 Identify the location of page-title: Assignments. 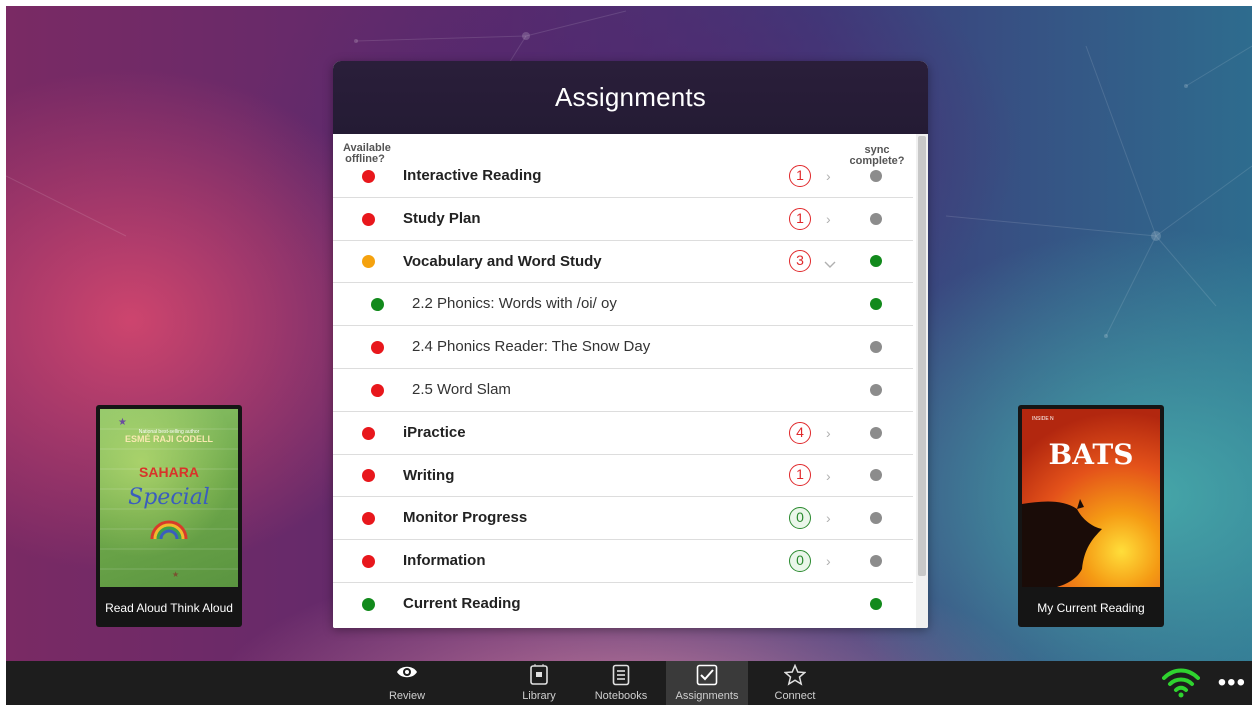
(630, 97).